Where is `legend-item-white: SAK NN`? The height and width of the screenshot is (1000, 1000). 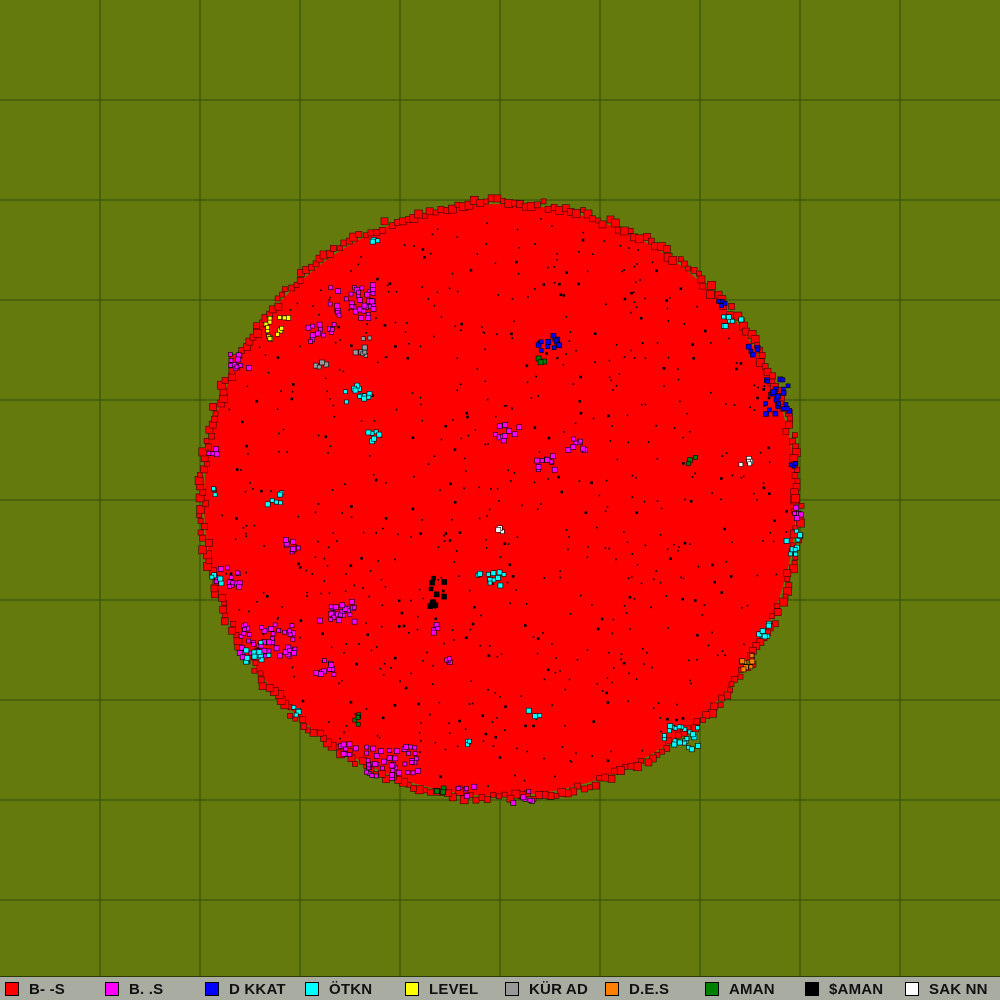
legend-item-white: SAK NN is located at coordinates (946, 989).